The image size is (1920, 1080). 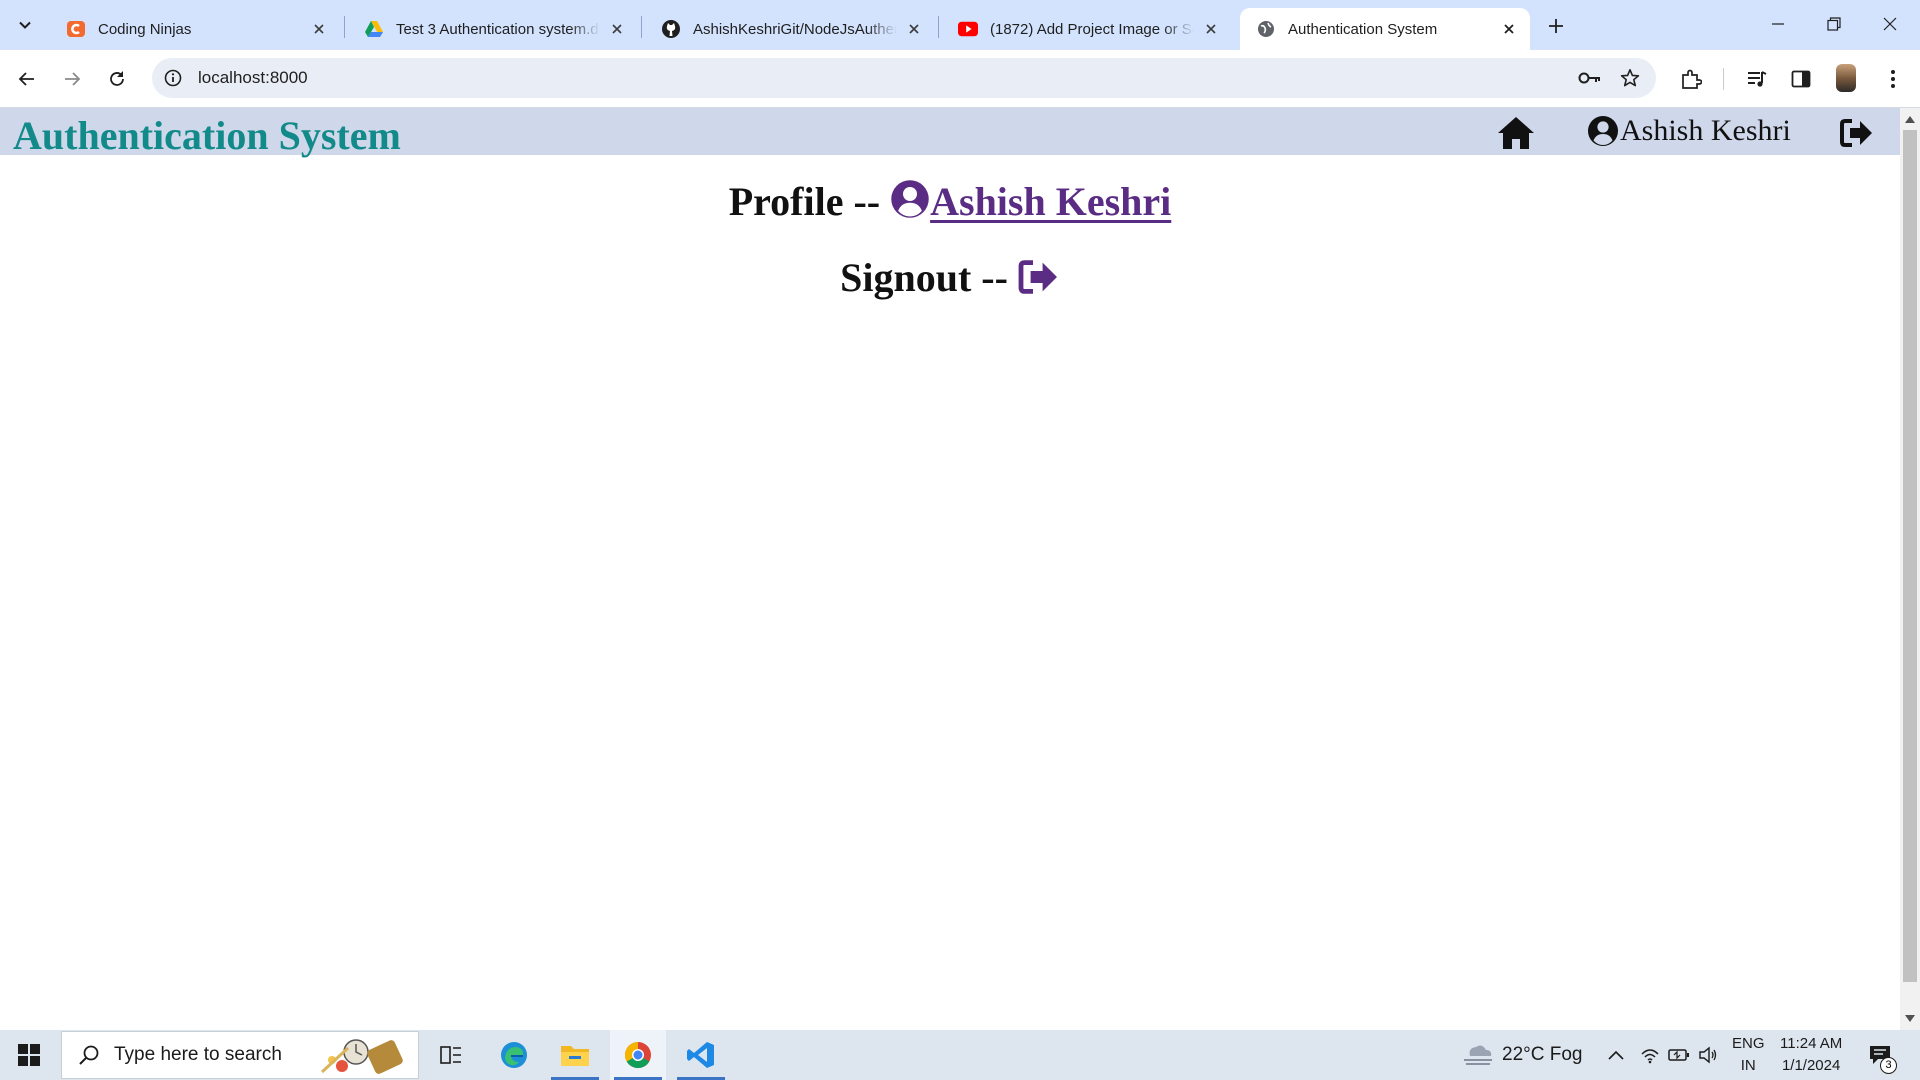 I want to click on restore-icon, so click(x=1834, y=24).